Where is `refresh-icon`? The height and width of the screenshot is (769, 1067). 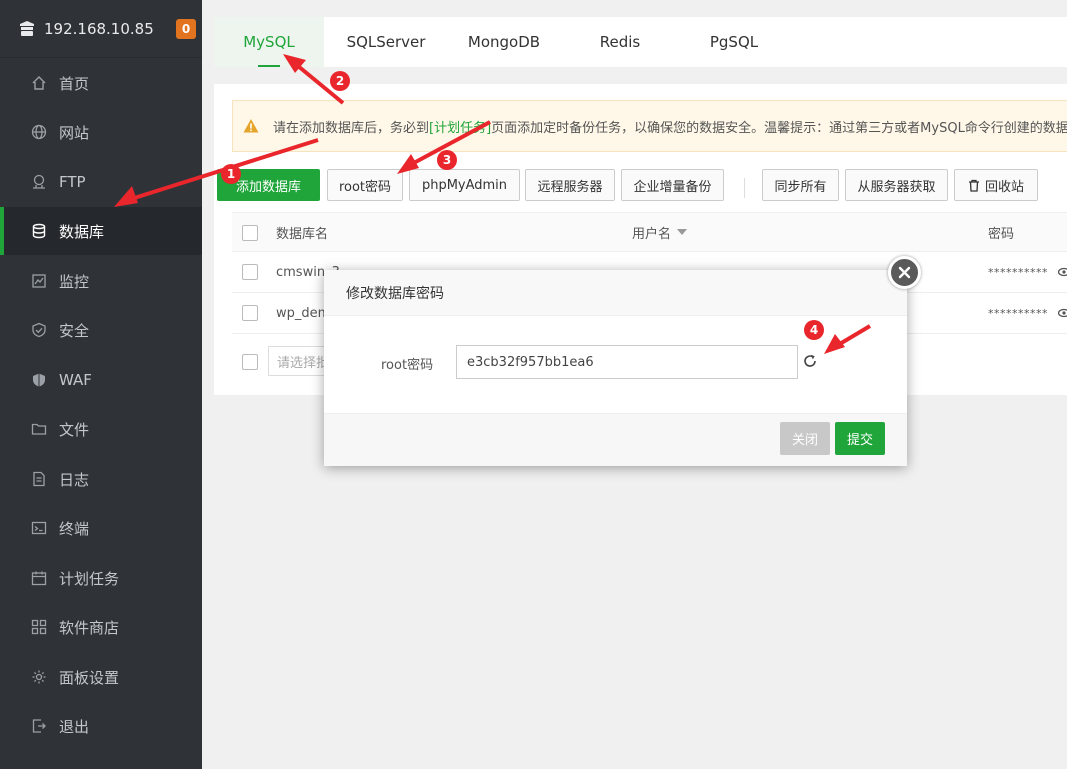 refresh-icon is located at coordinates (810, 361).